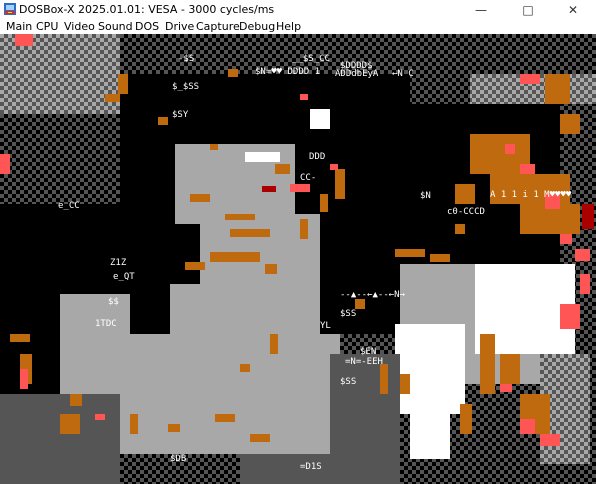  What do you see at coordinates (285, 394) in the screenshot?
I see `chest-right` at bounding box center [285, 394].